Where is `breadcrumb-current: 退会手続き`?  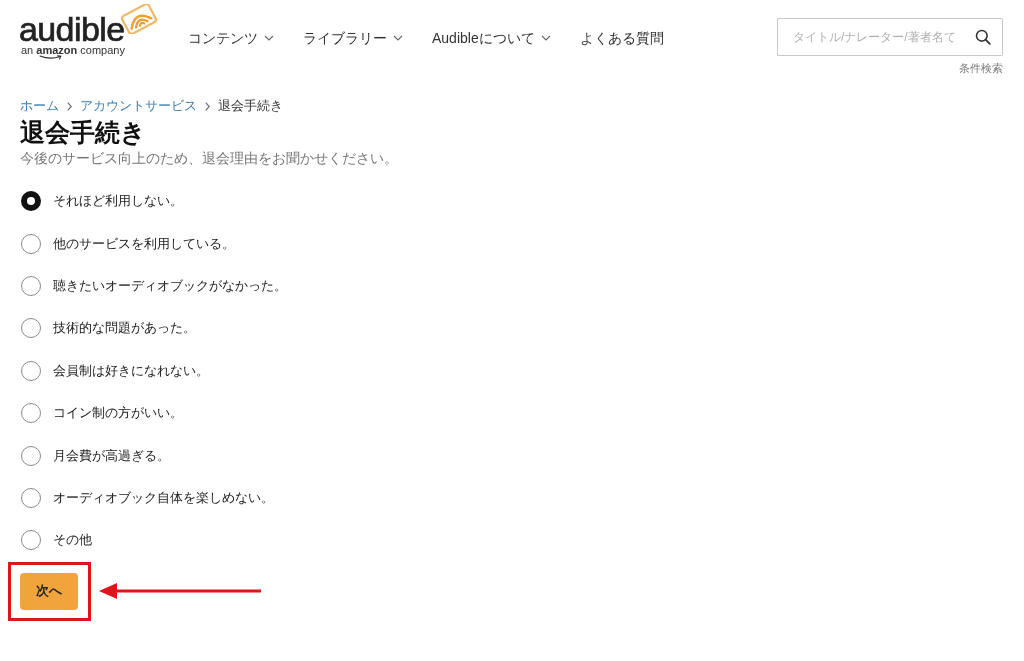 breadcrumb-current: 退会手続き is located at coordinates (250, 106).